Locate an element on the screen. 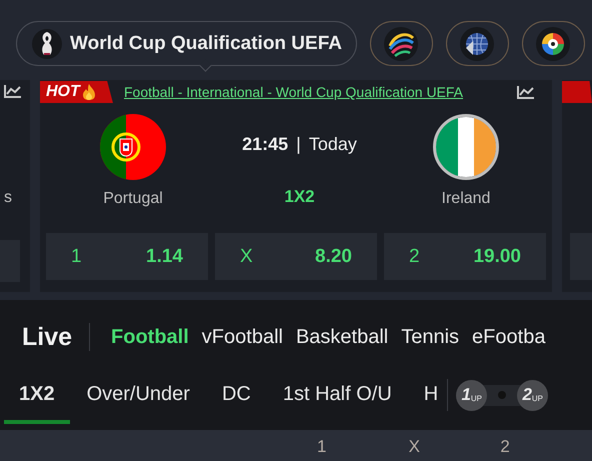 This screenshot has height=461, width=592. live-heading: Live is located at coordinates (47, 337).